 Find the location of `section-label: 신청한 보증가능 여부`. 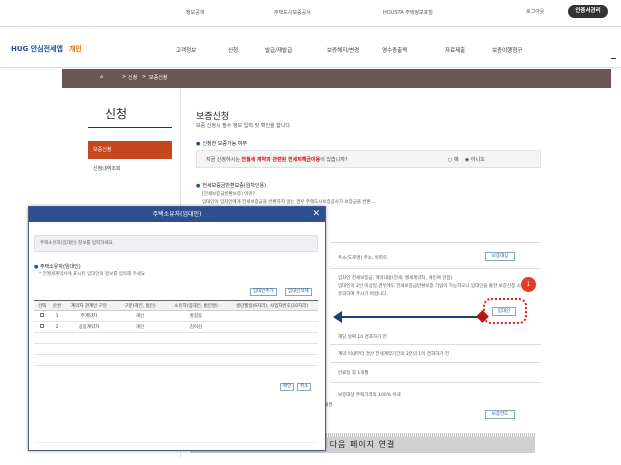

section-label: 신청한 보증가능 여부 is located at coordinates (224, 144).